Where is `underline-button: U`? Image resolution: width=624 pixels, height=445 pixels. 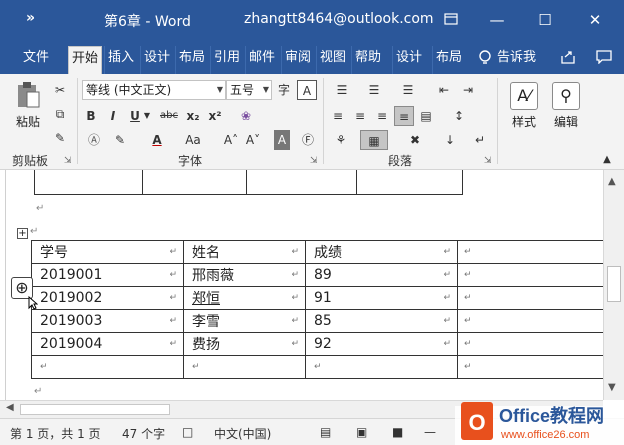 underline-button: U is located at coordinates (135, 116).